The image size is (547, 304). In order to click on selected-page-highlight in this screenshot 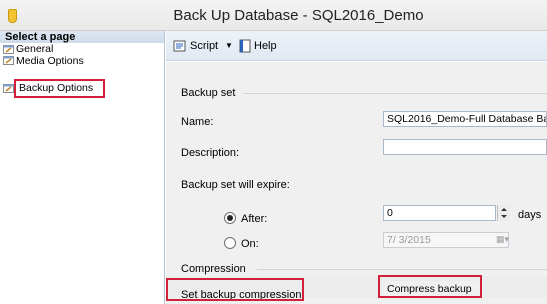, I will do `click(59, 88)`.